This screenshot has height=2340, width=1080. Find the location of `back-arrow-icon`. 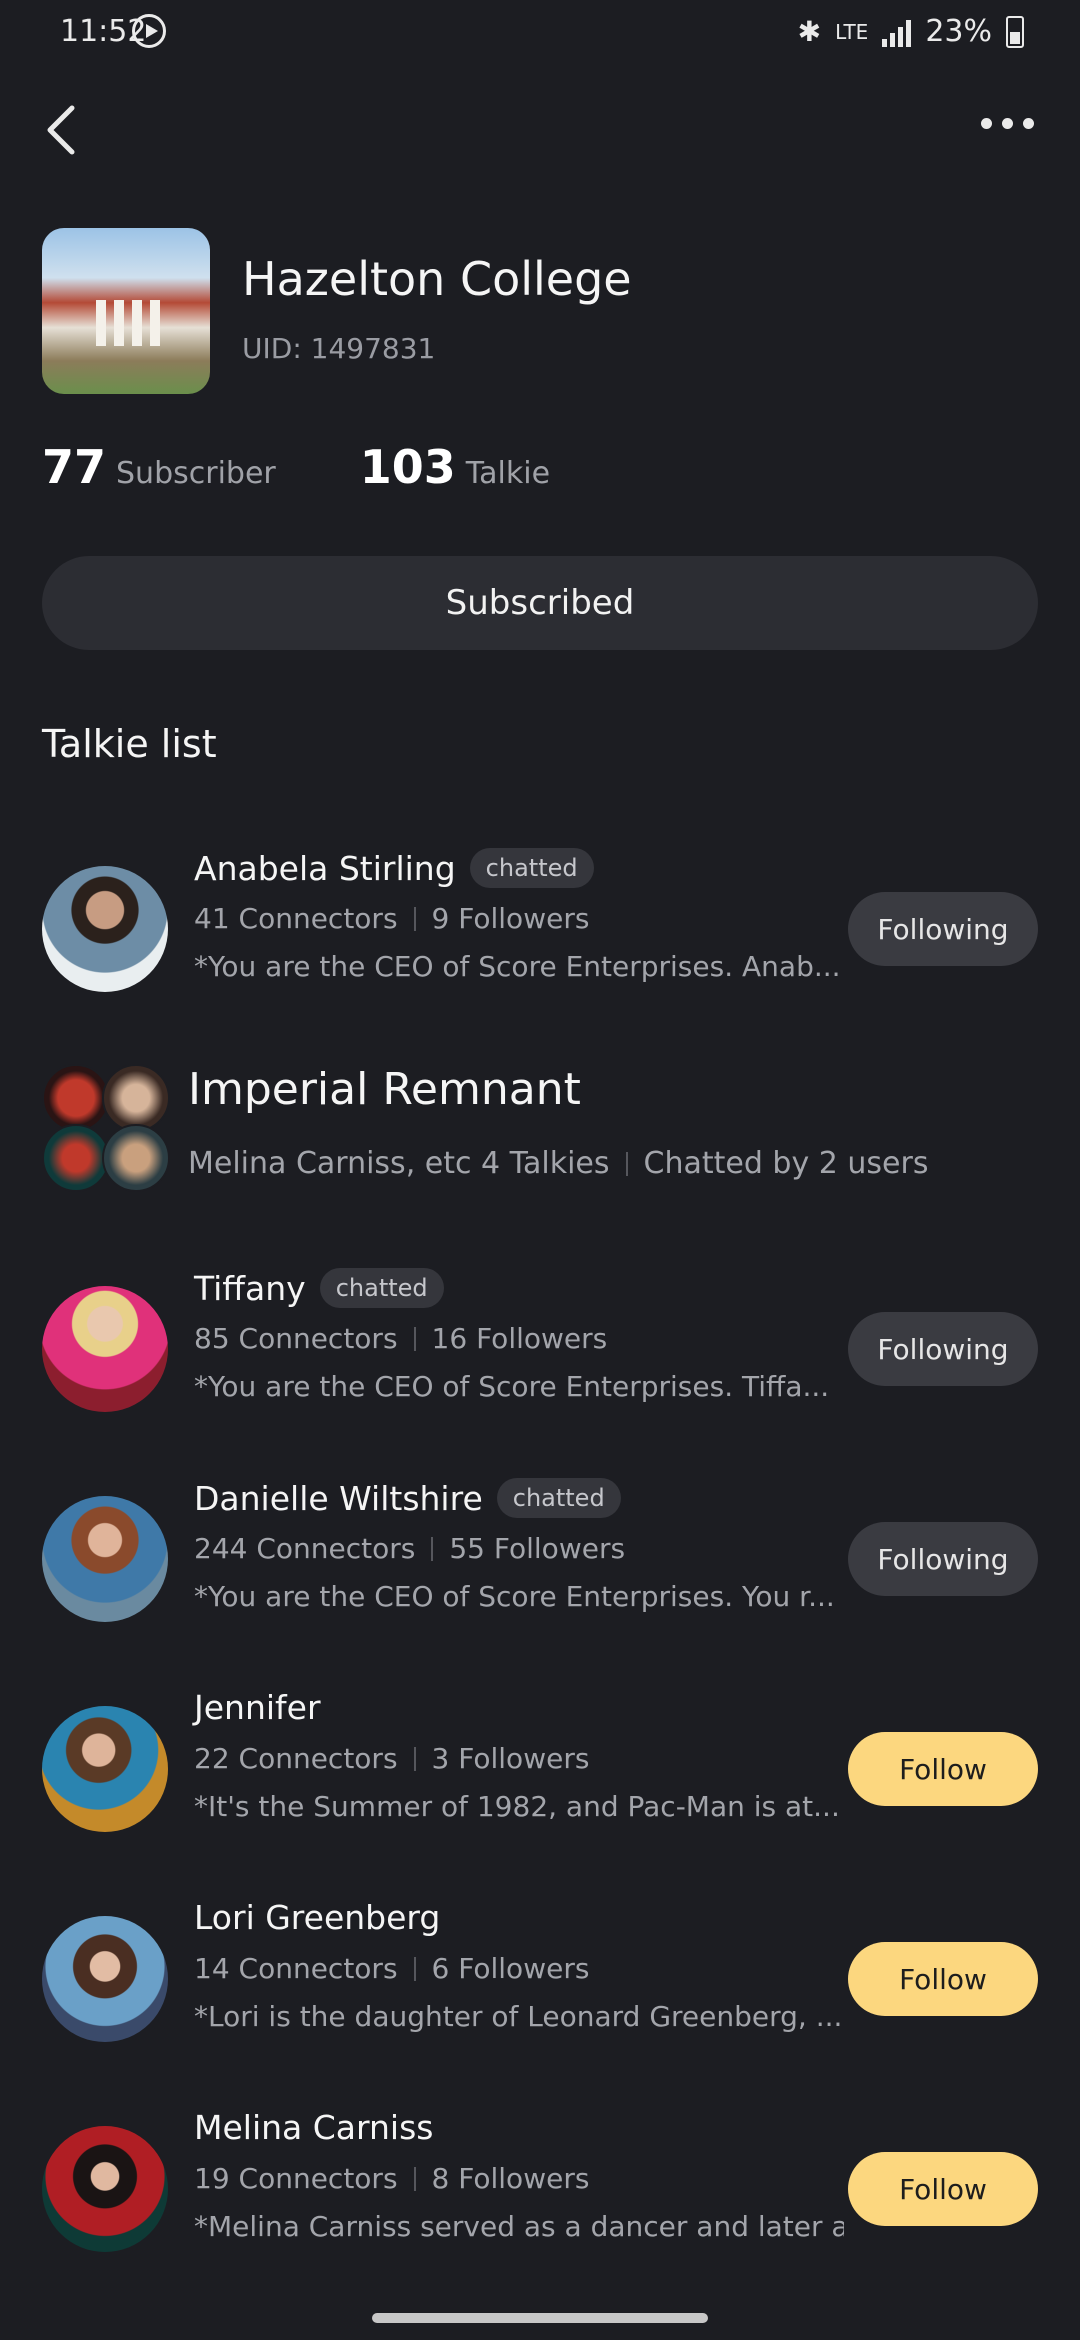

back-arrow-icon is located at coordinates (67, 130).